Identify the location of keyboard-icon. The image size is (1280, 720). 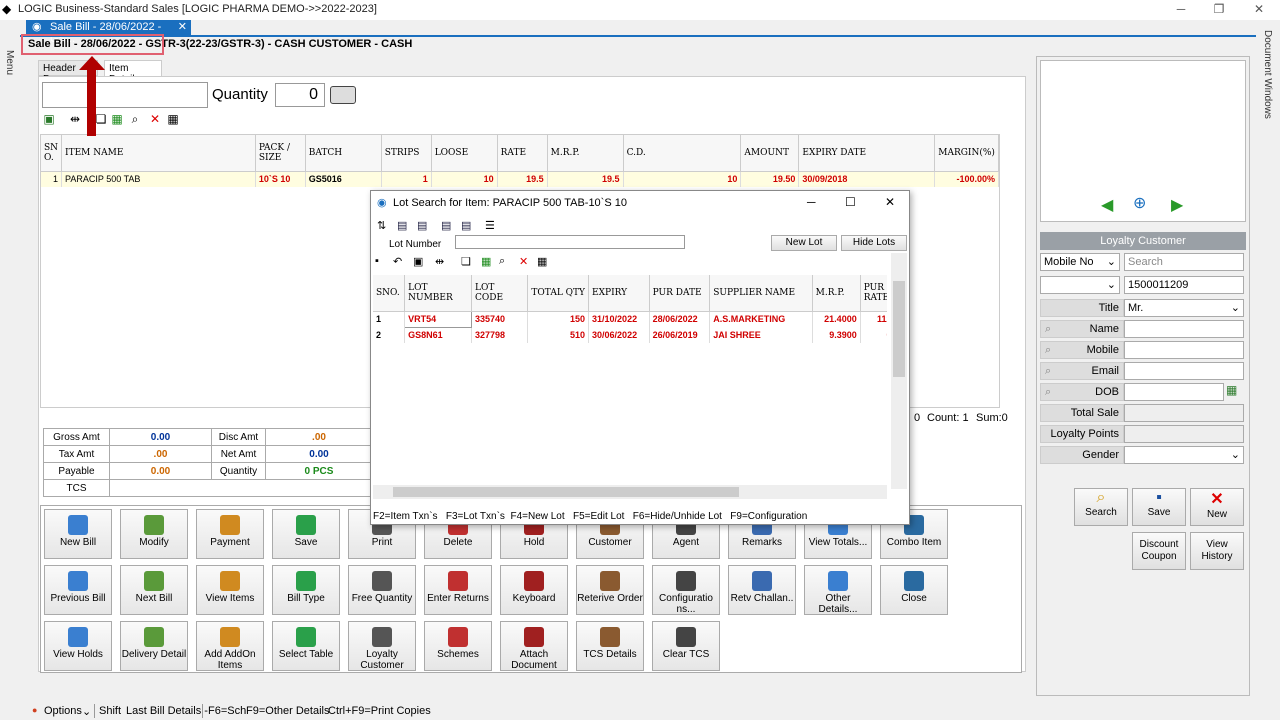
(343, 95).